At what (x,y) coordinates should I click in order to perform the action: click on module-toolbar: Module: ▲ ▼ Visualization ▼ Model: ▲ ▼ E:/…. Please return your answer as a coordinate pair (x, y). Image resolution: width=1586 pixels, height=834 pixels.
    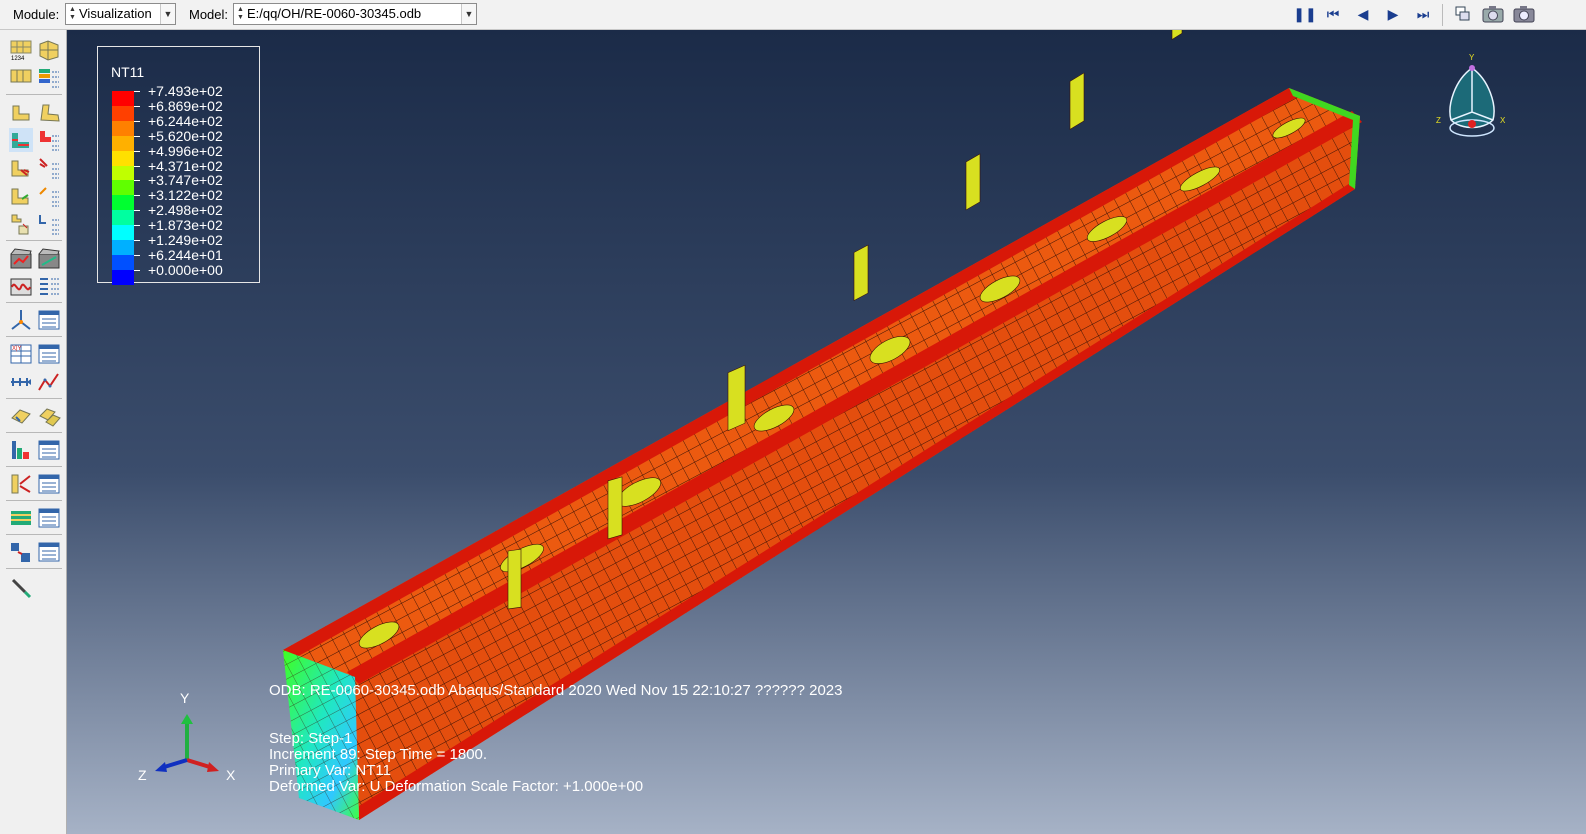
    Looking at the image, I should click on (793, 15).